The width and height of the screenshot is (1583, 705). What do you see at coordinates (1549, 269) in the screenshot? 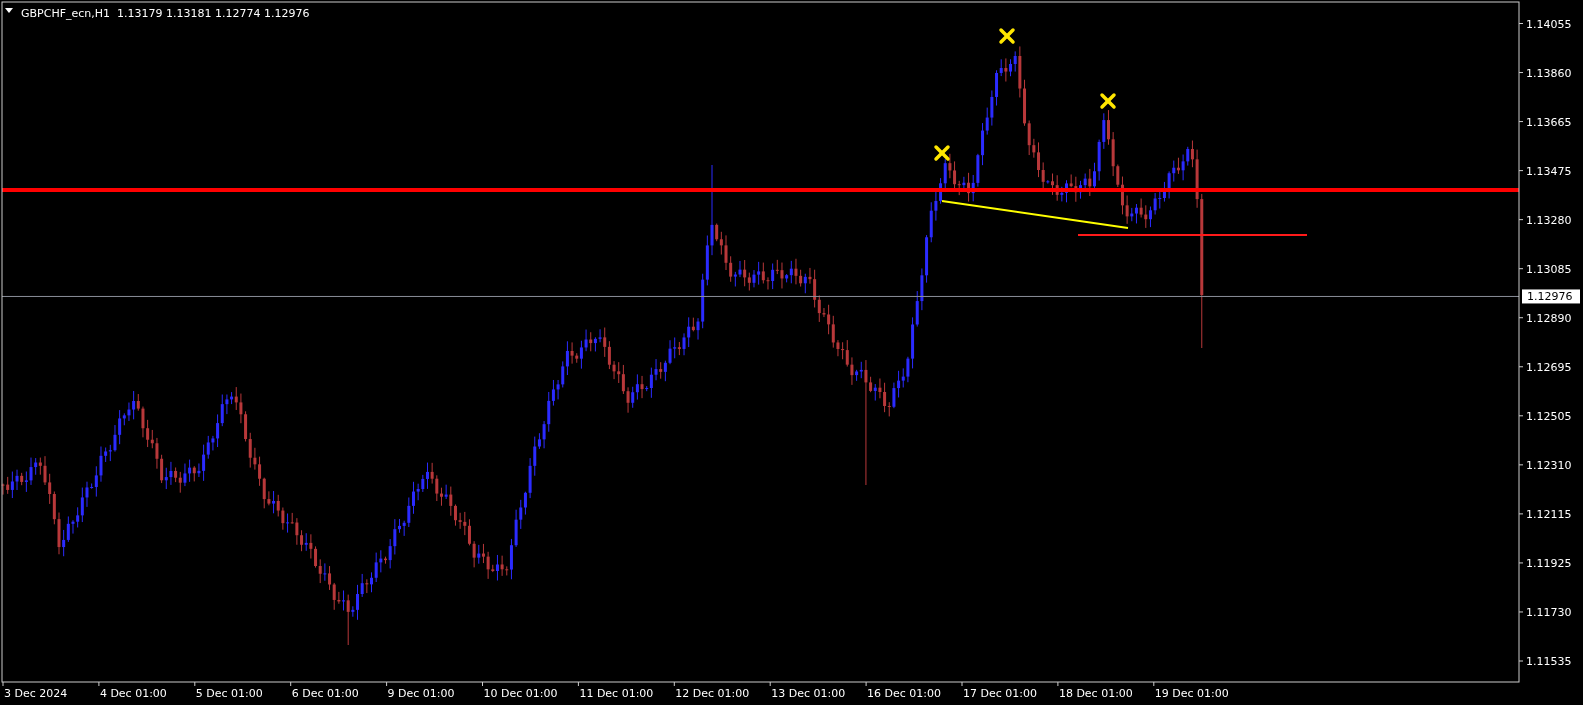
I see `price-label: 1.13085` at bounding box center [1549, 269].